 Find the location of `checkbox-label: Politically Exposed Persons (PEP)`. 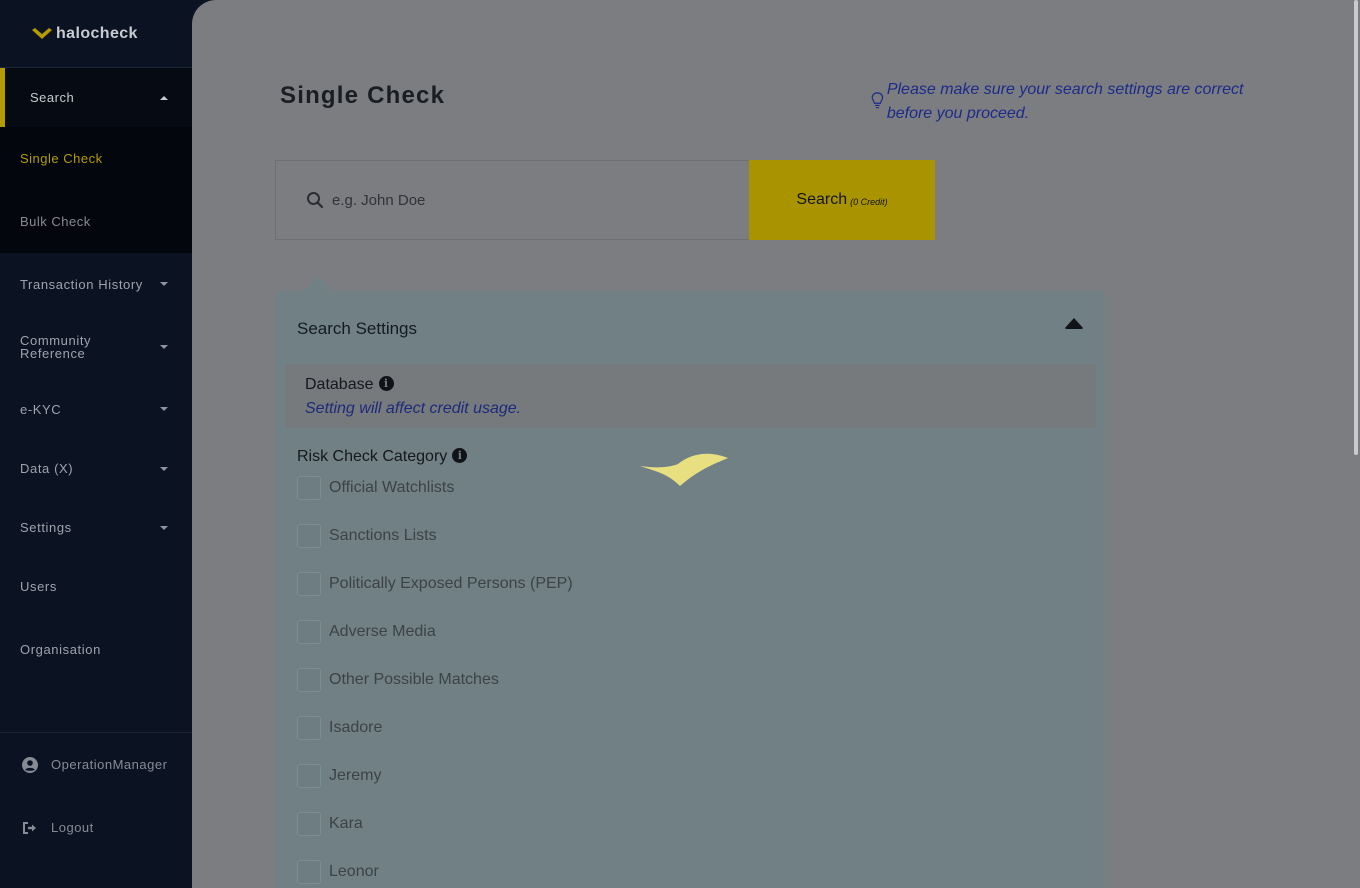

checkbox-label: Politically Exposed Persons (PEP) is located at coordinates (451, 583).